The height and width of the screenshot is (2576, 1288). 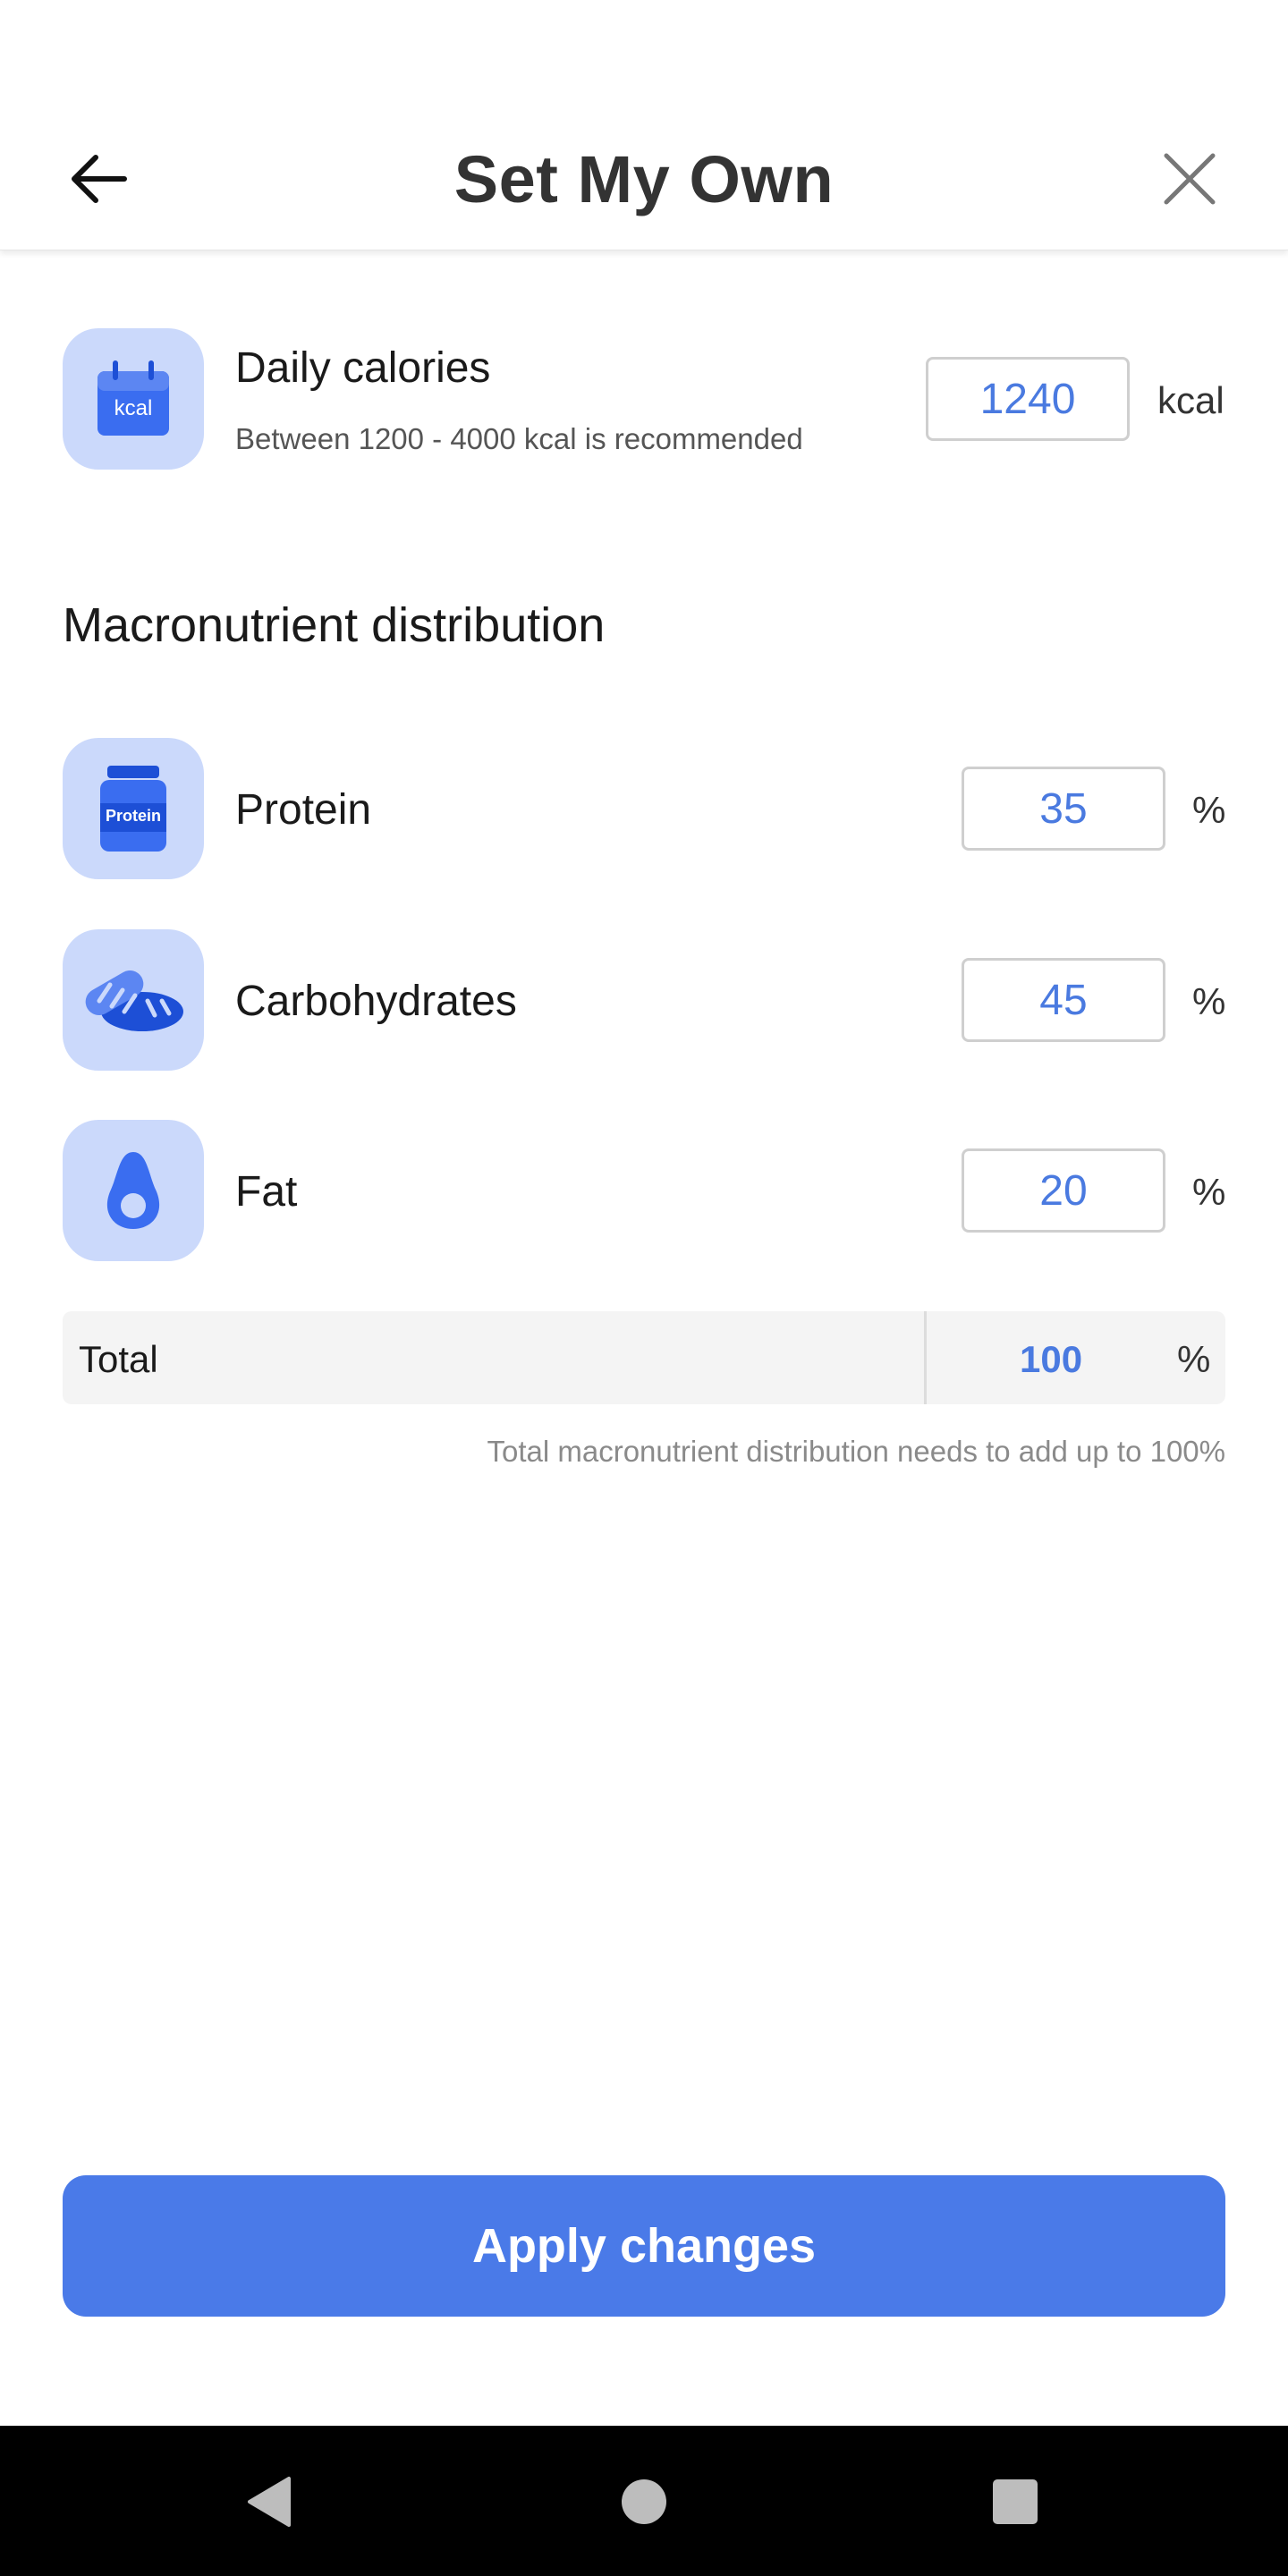 What do you see at coordinates (133, 1190) in the screenshot?
I see `avocado-icon` at bounding box center [133, 1190].